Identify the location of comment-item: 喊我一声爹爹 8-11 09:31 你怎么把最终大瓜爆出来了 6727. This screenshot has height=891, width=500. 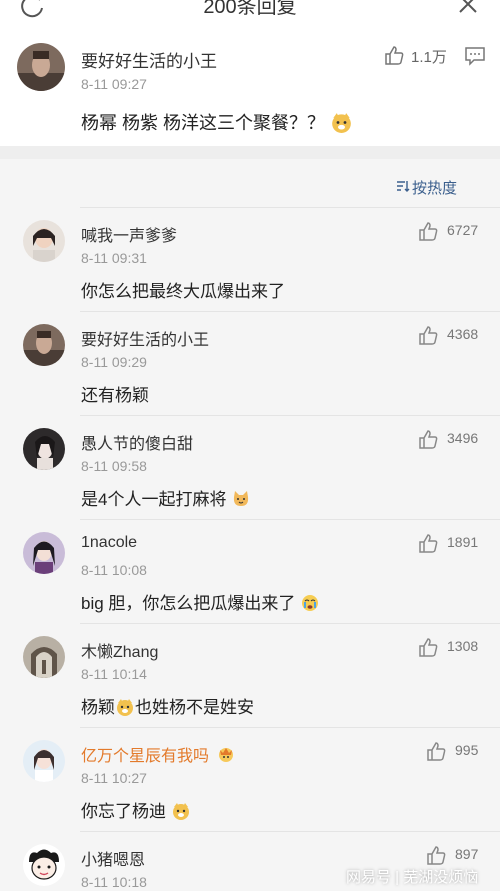
(250, 259).